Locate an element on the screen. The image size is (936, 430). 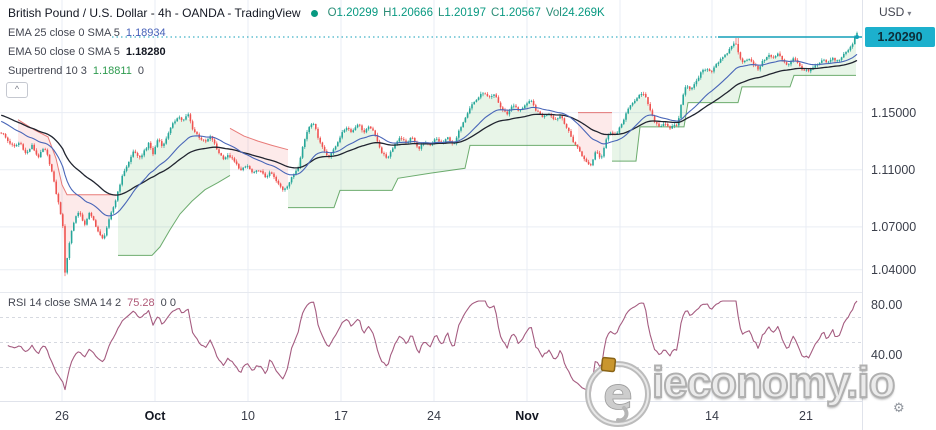
low-value: 1.20197 is located at coordinates (465, 13).